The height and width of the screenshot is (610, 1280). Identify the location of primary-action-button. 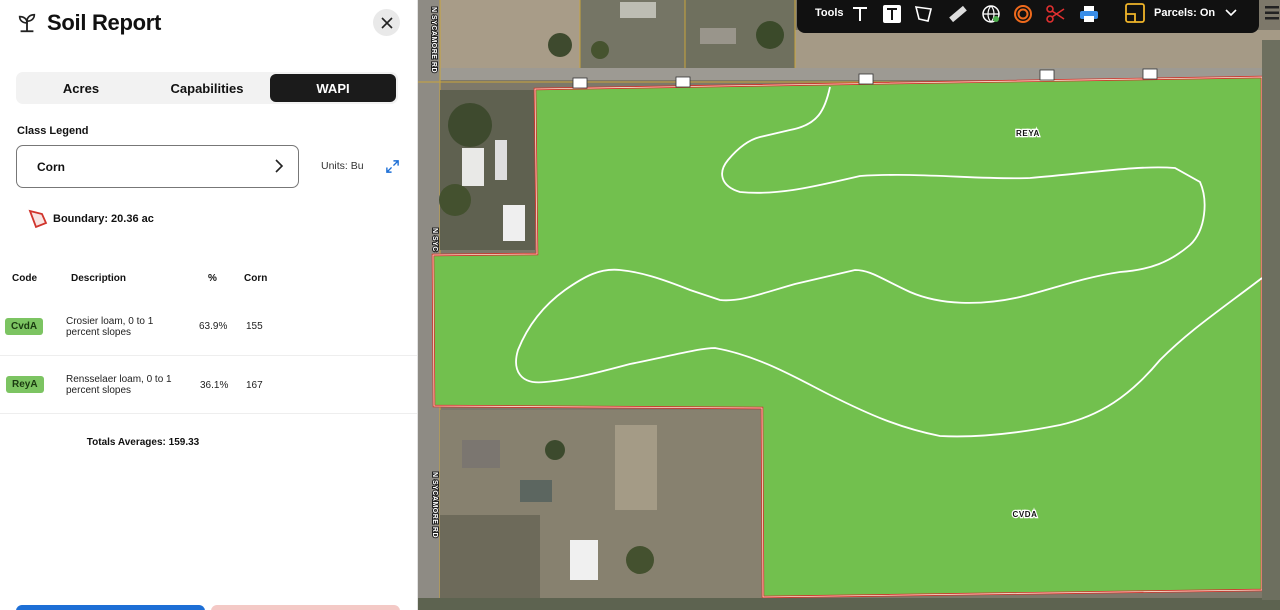
(110, 607).